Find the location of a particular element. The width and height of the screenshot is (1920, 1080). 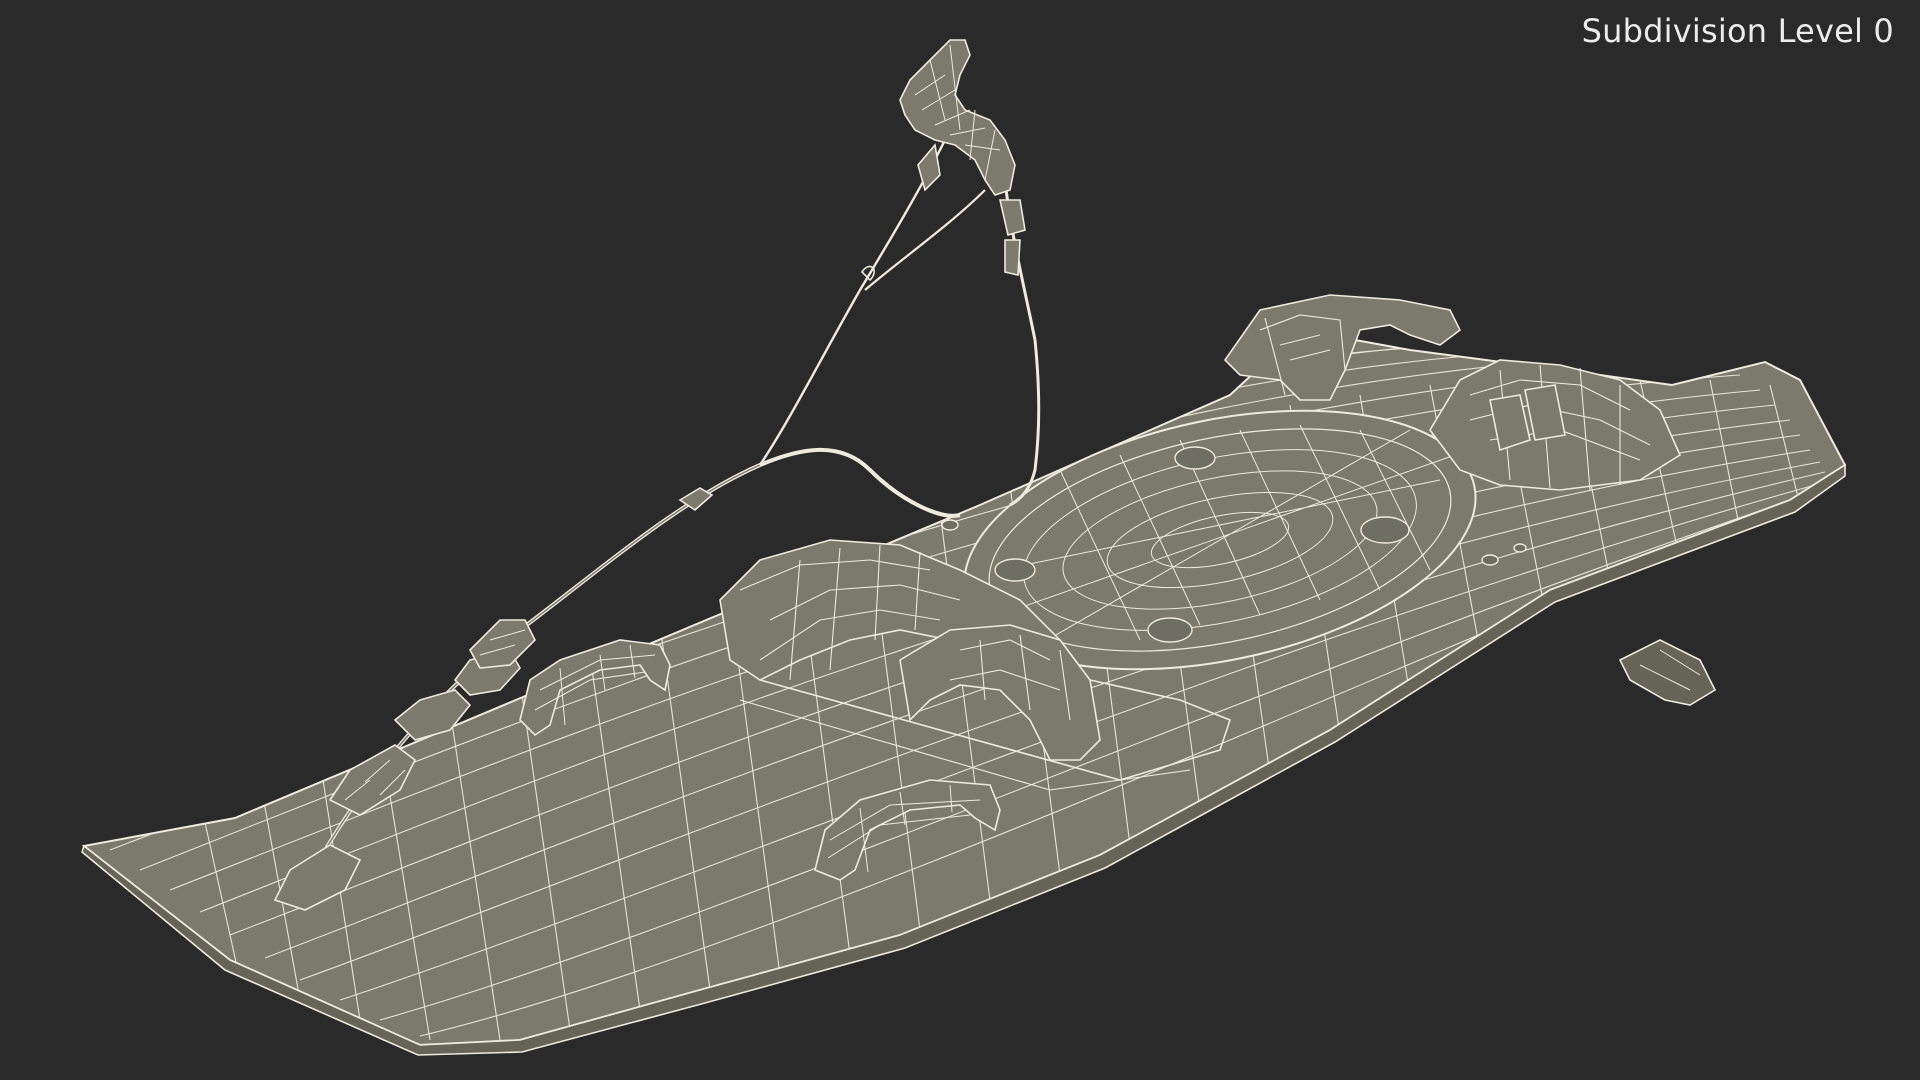

rope-handle is located at coordinates (962, 157).